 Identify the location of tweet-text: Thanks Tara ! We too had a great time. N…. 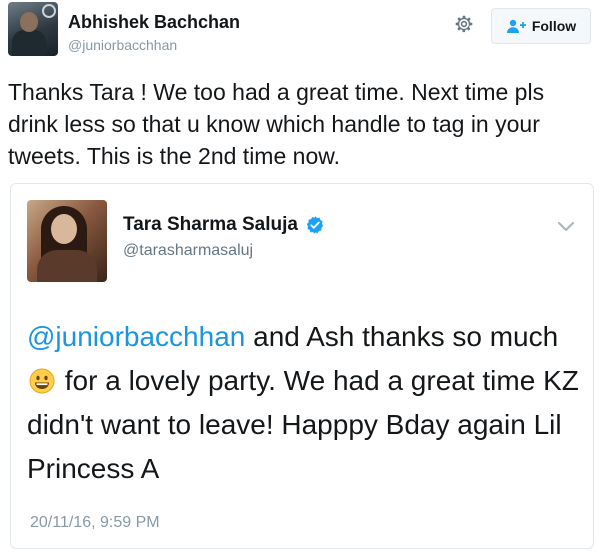
(276, 124).